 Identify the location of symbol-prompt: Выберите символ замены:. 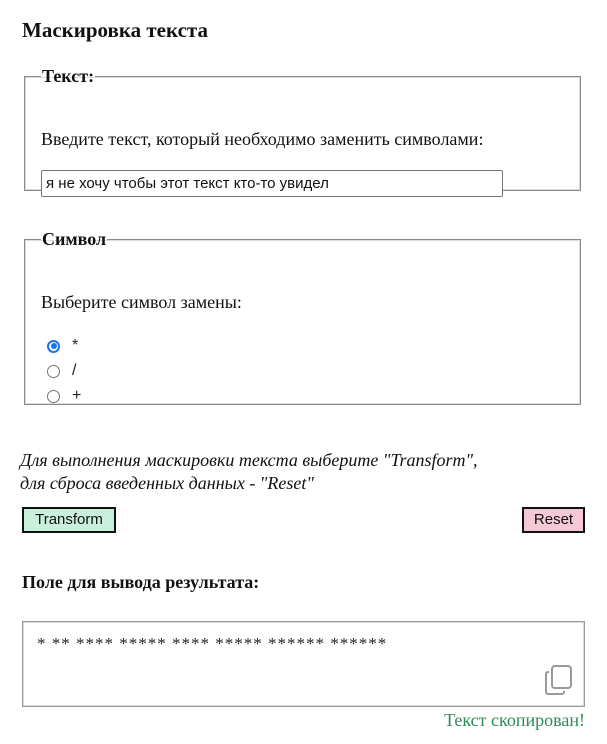
(141, 302).